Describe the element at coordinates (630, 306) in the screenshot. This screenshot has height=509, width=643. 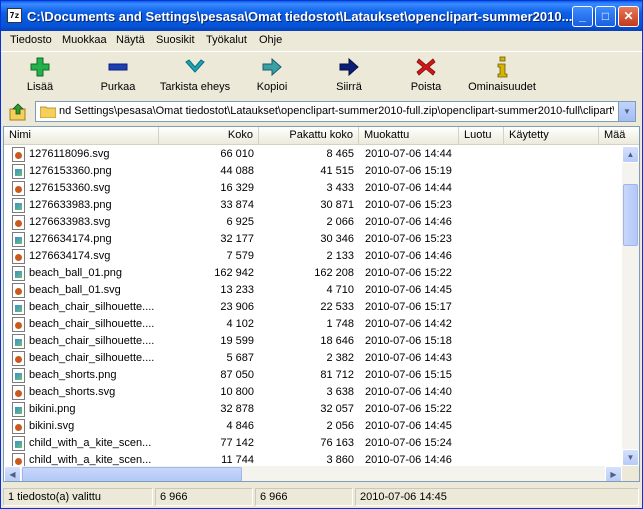
I see `vertical-scrollbar: ▲ ▼` at that location.